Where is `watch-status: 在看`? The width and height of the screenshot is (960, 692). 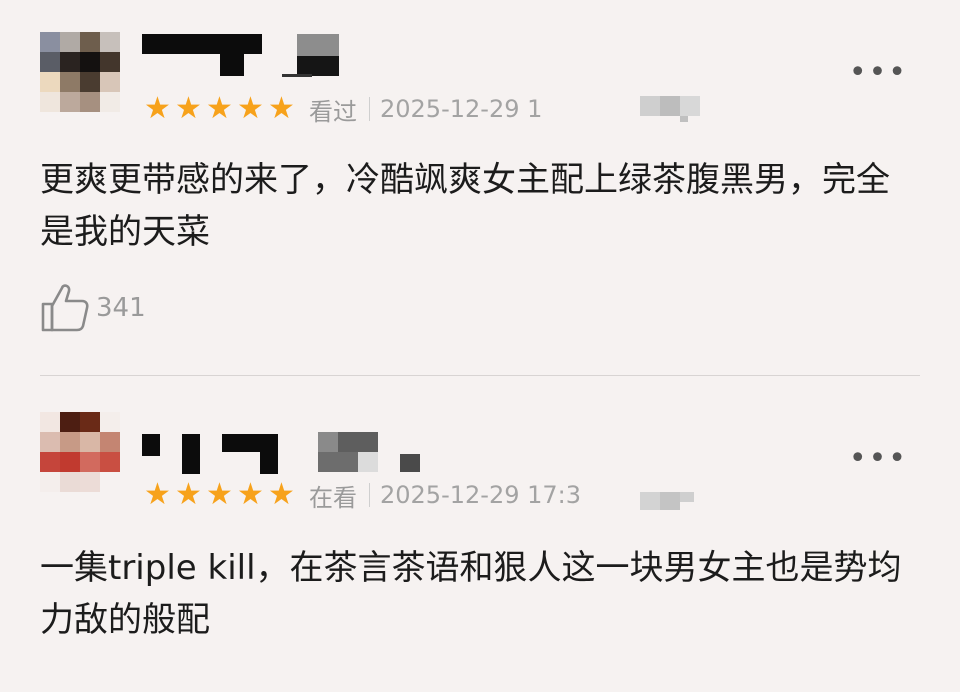
watch-status: 在看 is located at coordinates (333, 497).